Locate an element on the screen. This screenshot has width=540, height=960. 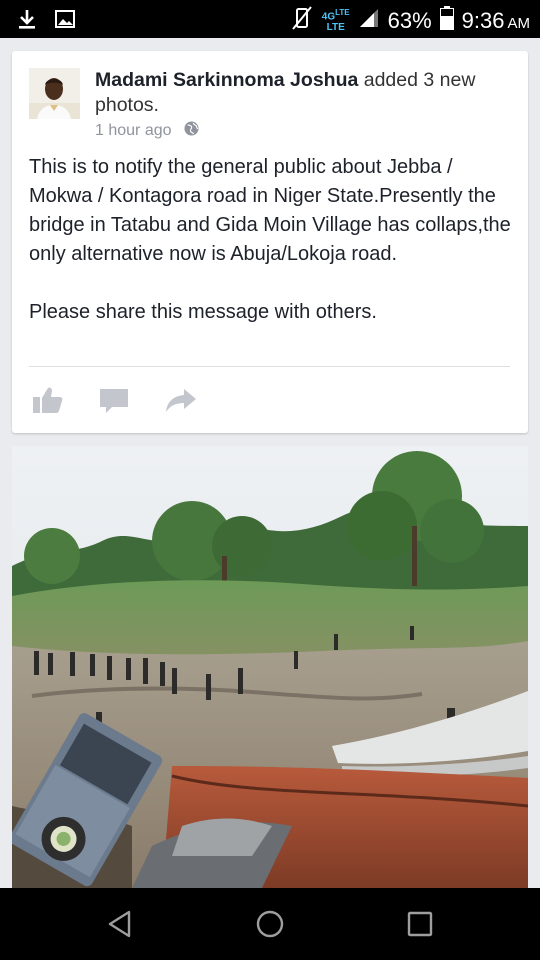
download-icon is located at coordinates (27, 21).